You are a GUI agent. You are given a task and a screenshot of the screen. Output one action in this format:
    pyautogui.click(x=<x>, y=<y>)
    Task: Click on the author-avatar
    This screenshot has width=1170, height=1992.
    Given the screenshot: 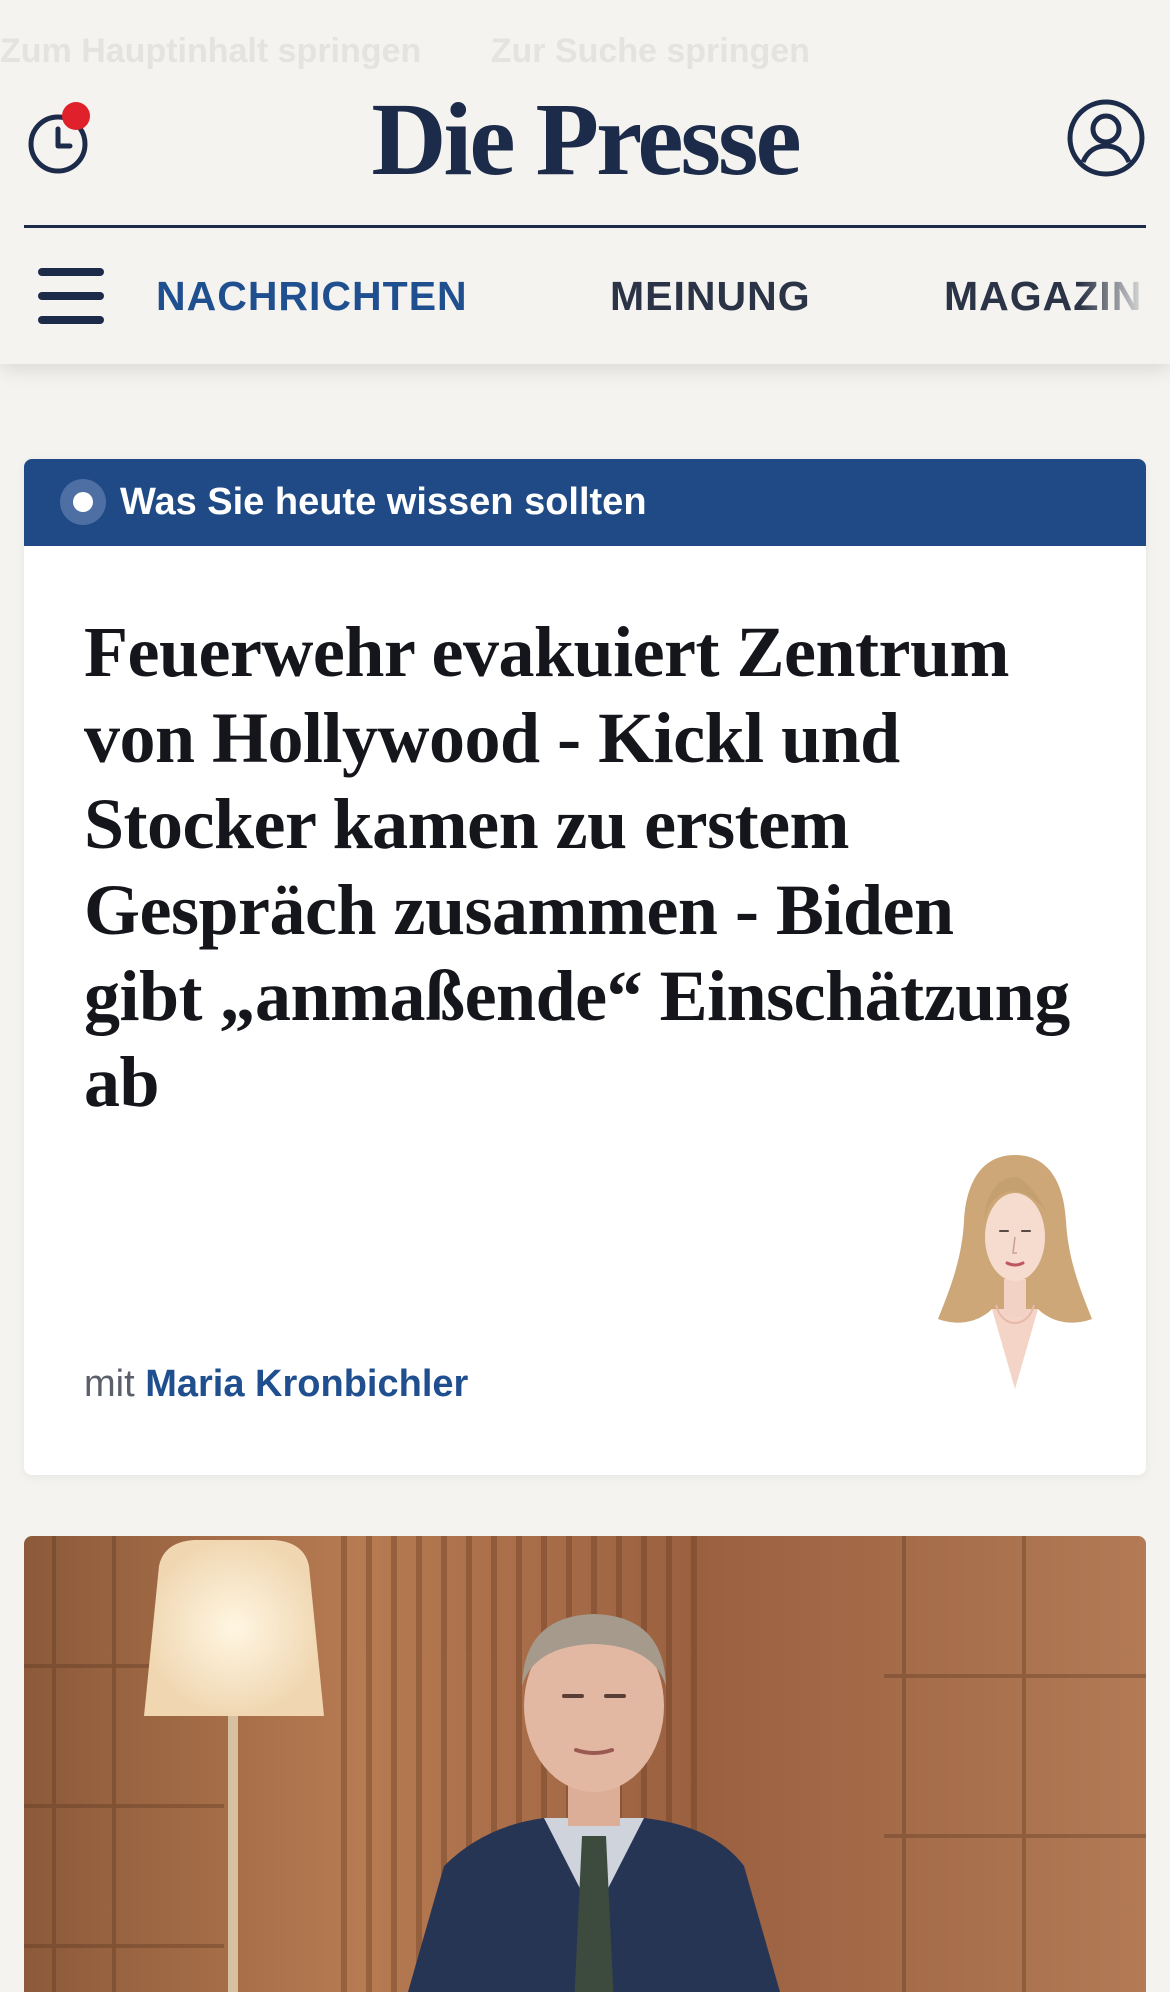 What is the action you would take?
    pyautogui.click(x=1015, y=1274)
    